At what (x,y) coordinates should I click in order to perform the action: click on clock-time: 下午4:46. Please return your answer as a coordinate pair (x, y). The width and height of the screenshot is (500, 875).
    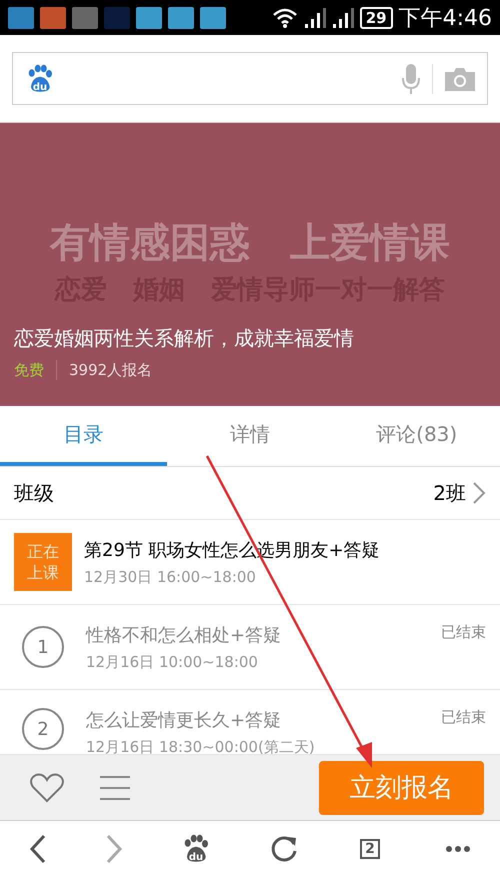
    Looking at the image, I should click on (445, 18).